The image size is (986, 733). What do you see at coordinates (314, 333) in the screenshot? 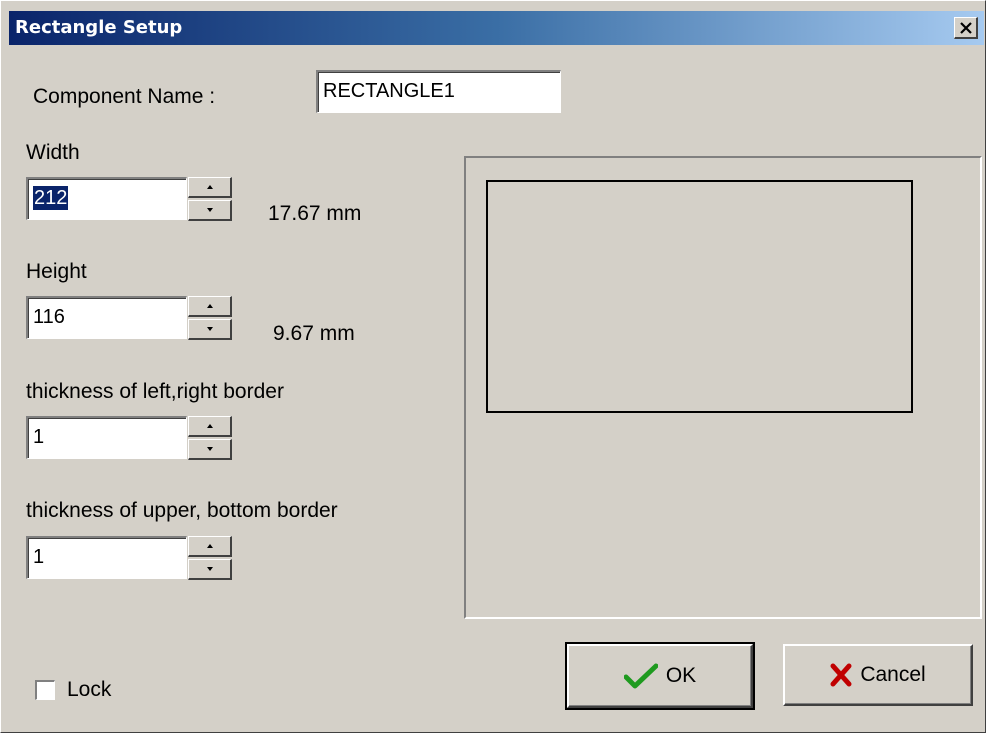
I see `height-mm-readout: 9.67 mm` at bounding box center [314, 333].